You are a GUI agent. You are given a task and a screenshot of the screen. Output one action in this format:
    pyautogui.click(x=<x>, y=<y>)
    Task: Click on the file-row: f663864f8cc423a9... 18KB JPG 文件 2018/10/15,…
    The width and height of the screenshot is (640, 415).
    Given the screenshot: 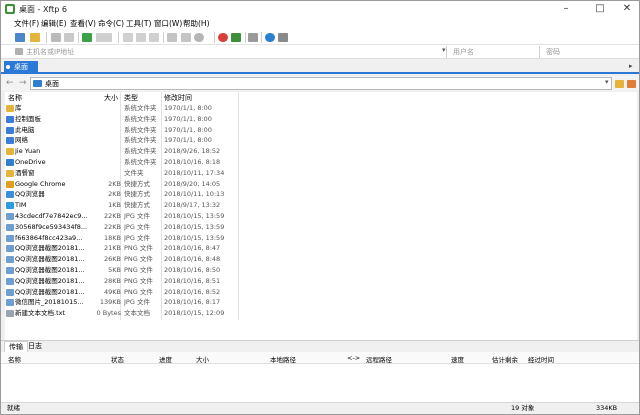 What is the action you would take?
    pyautogui.click(x=321, y=238)
    